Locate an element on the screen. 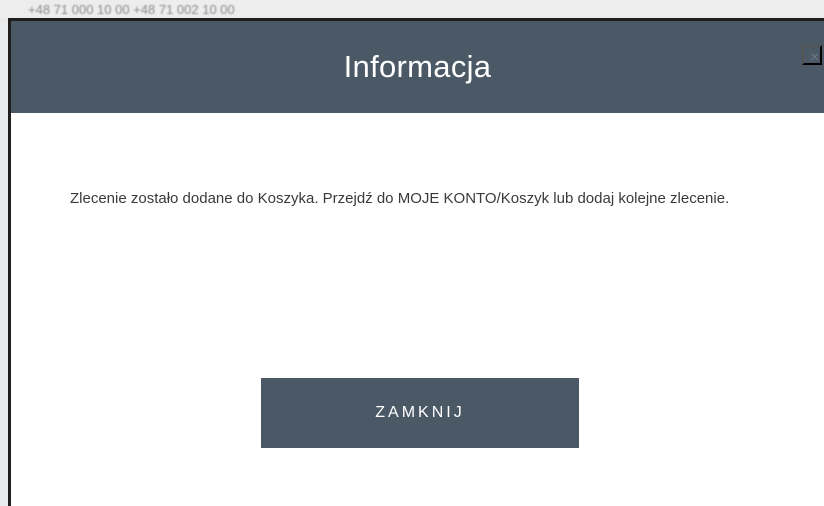  modal-title: Informacja is located at coordinates (417, 66).